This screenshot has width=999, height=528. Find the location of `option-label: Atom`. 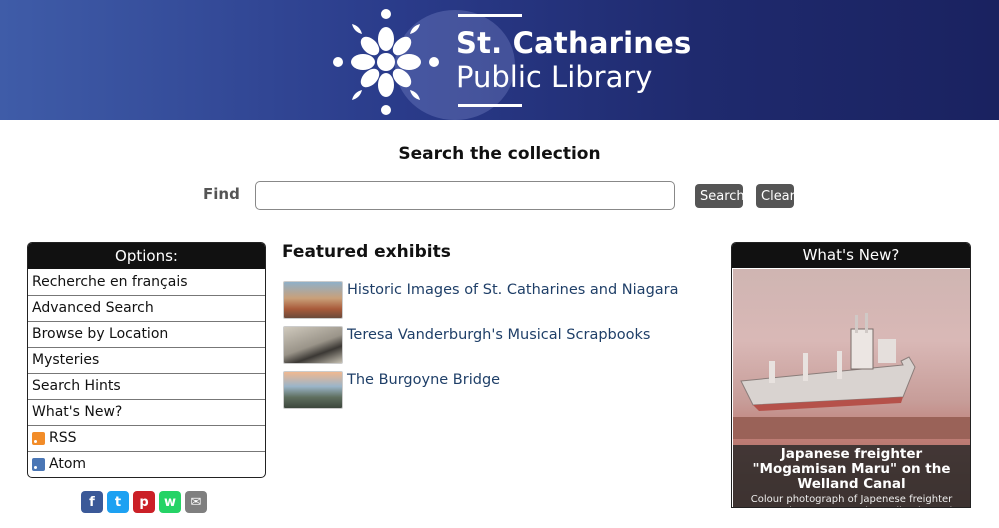

option-label: Atom is located at coordinates (68, 464).